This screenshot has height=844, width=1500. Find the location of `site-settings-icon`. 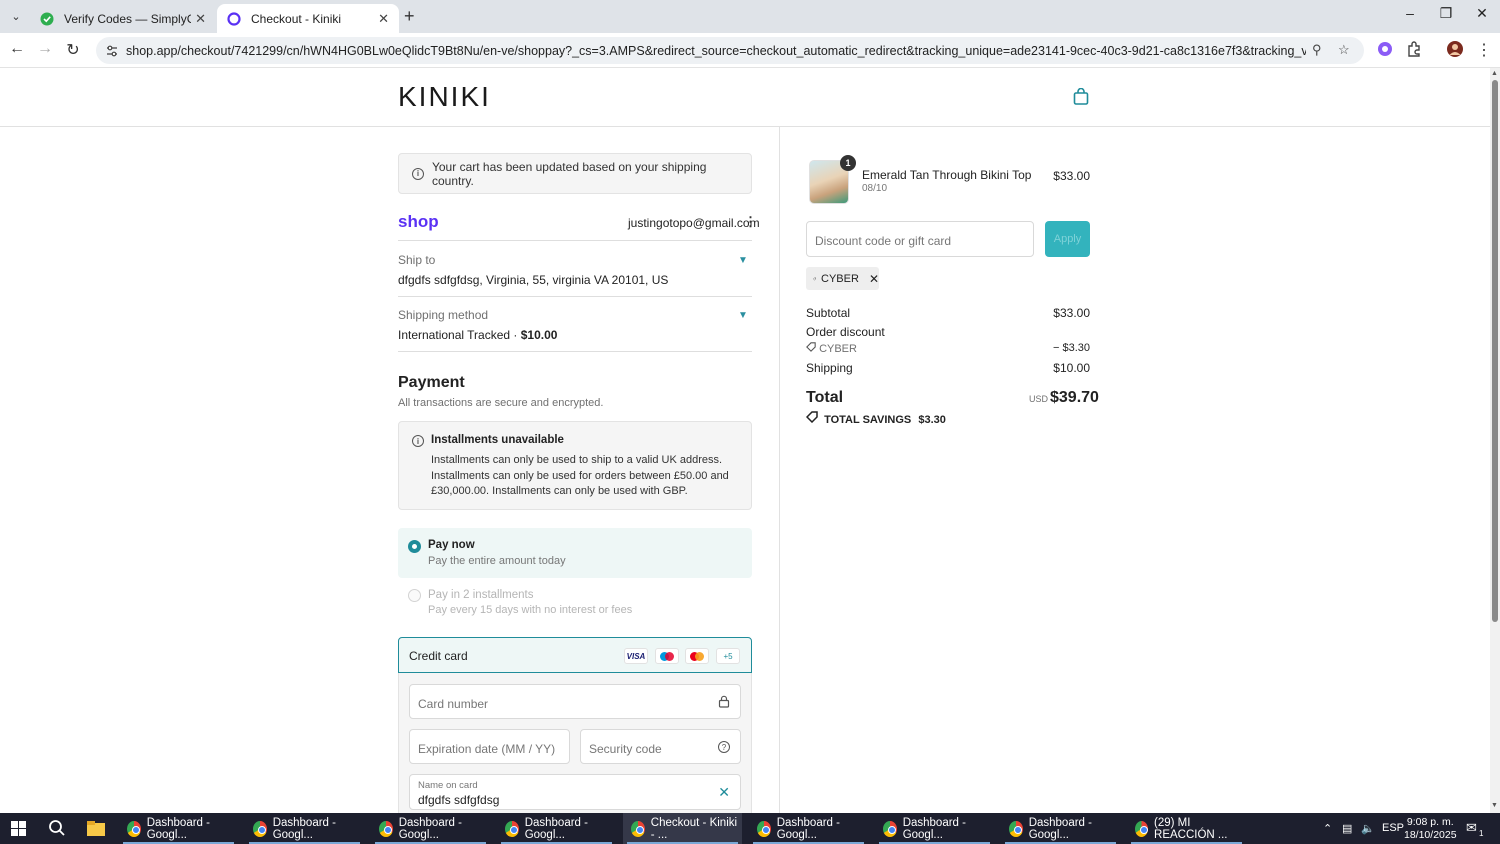

site-settings-icon is located at coordinates (112, 51).